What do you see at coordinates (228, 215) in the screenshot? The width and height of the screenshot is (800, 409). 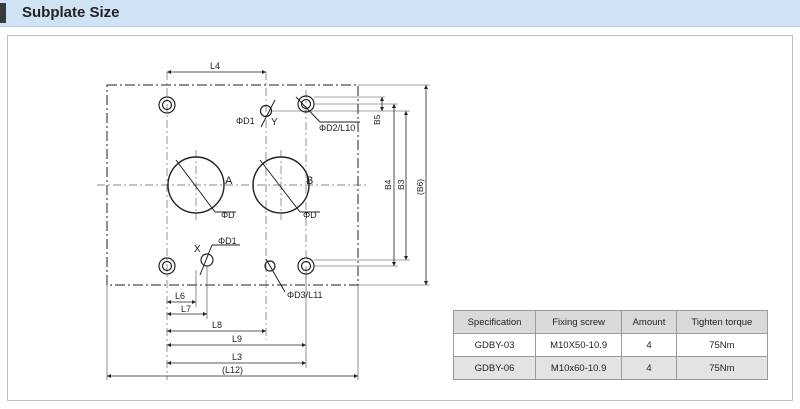 I see `label-d-left: ΦD` at bounding box center [228, 215].